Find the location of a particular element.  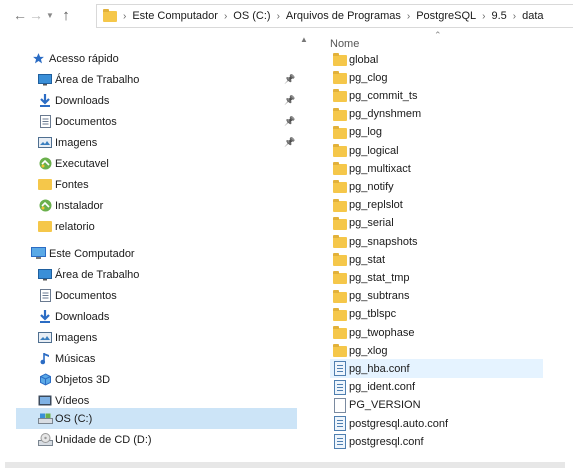

file-row: postgresql.auto.conf is located at coordinates (436, 423).